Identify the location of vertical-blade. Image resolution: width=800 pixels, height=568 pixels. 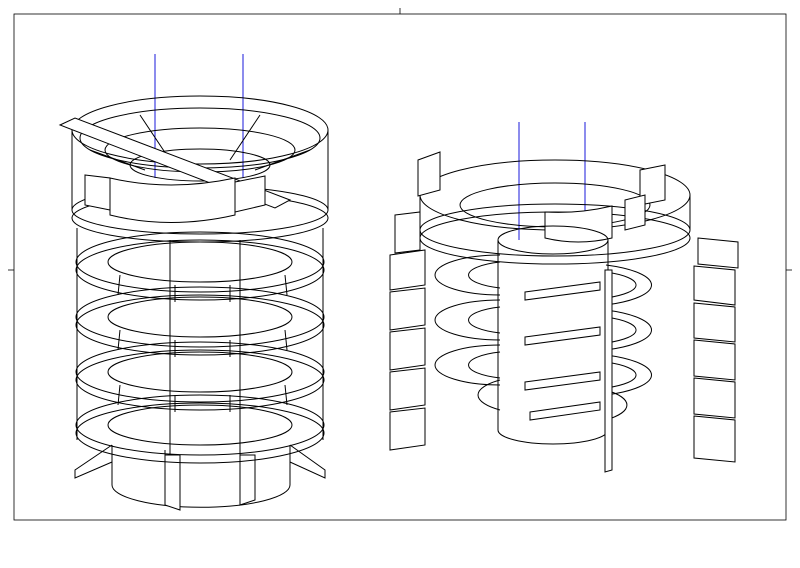
(608, 371).